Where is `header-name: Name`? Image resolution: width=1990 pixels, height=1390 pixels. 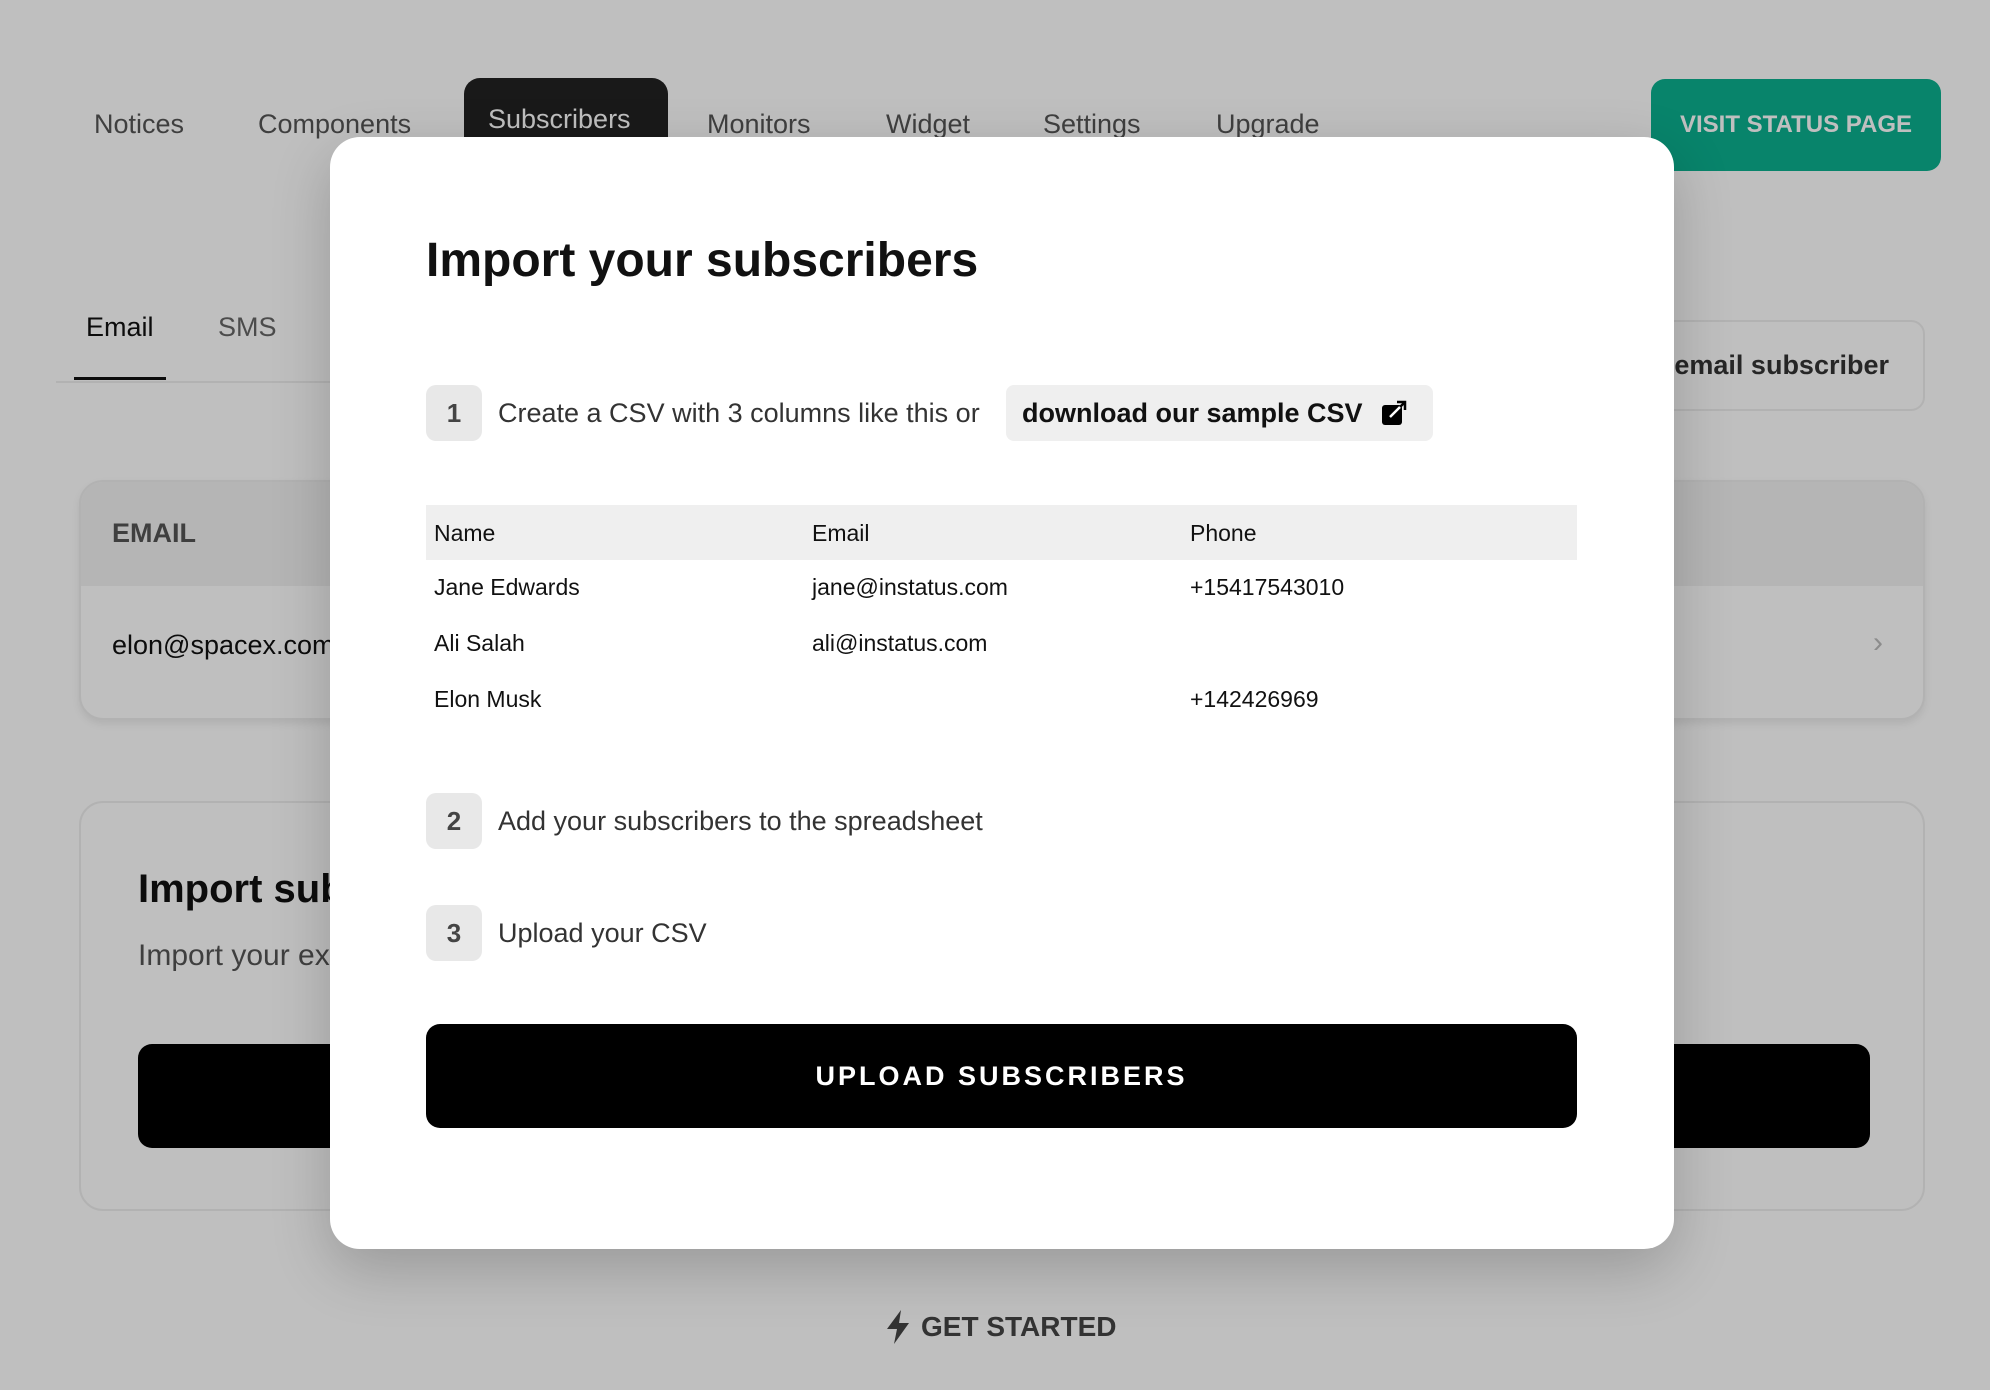
header-name: Name is located at coordinates (465, 533).